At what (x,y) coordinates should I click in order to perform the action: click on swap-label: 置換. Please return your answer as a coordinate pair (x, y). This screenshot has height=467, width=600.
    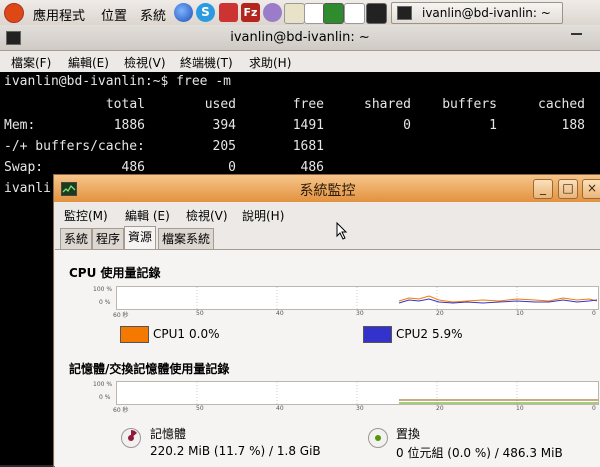
    Looking at the image, I should click on (408, 434).